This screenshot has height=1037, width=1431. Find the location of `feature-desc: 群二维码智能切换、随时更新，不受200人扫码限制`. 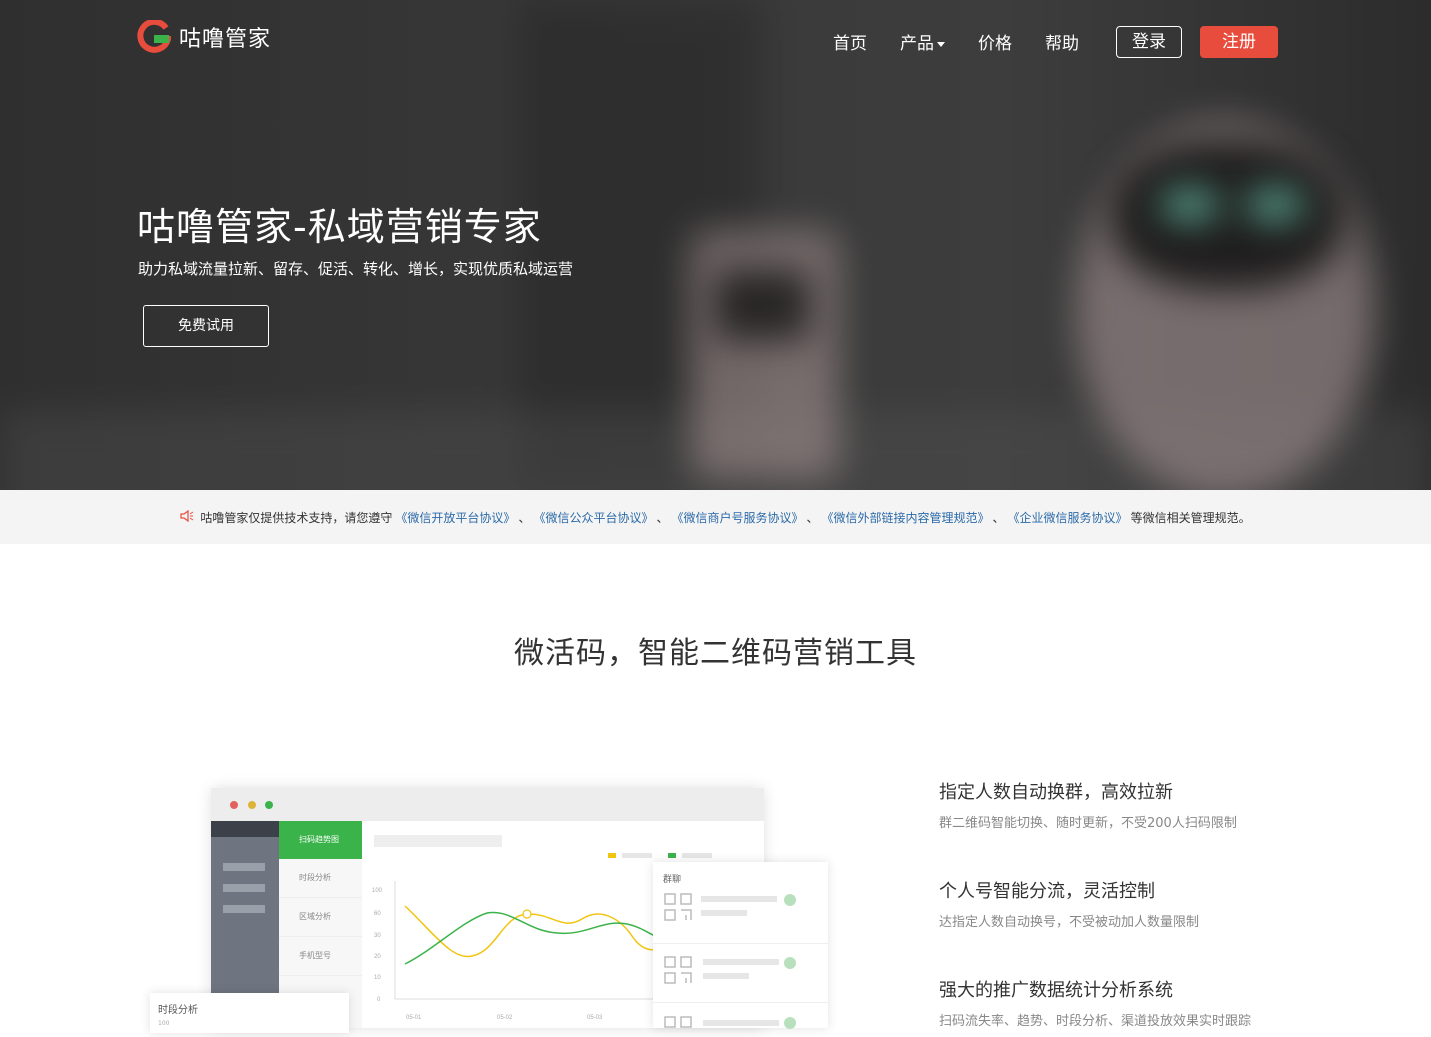

feature-desc: 群二维码智能切换、随时更新，不受200人扫码限制 is located at coordinates (1088, 823).